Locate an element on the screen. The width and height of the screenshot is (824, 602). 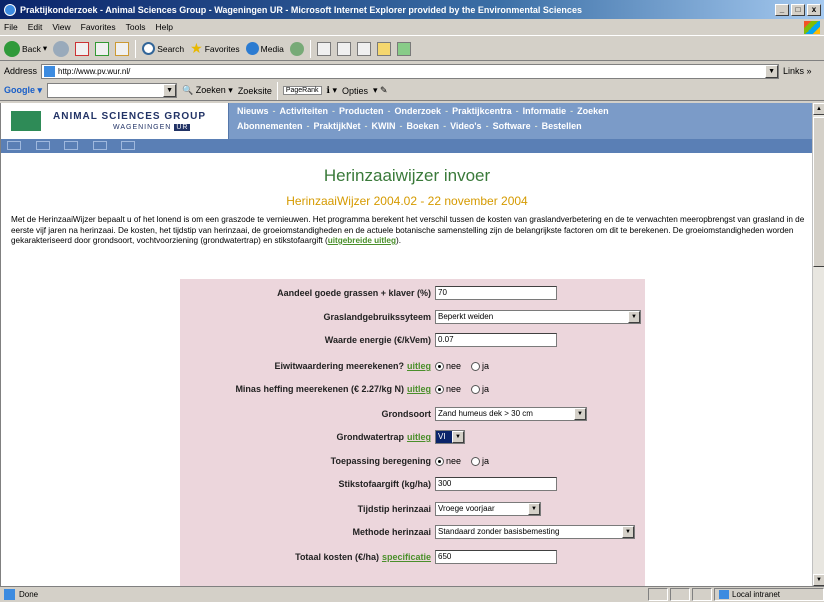
messenger-button is located at coordinates (403, 48).